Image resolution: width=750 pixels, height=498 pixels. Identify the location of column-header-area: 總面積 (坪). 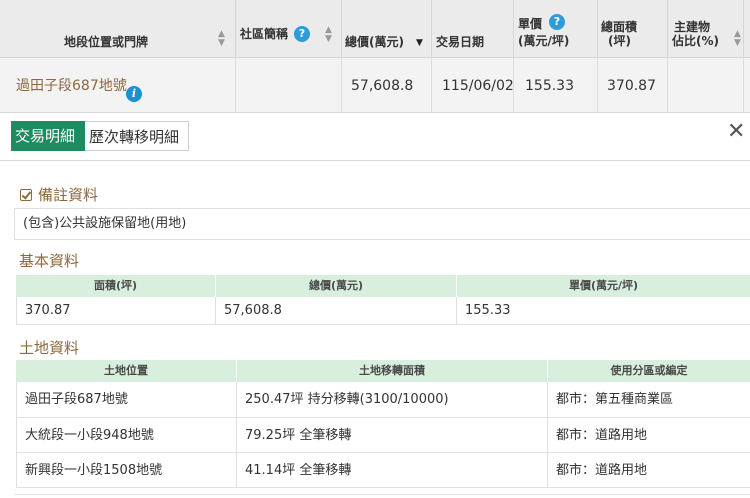
(633, 28).